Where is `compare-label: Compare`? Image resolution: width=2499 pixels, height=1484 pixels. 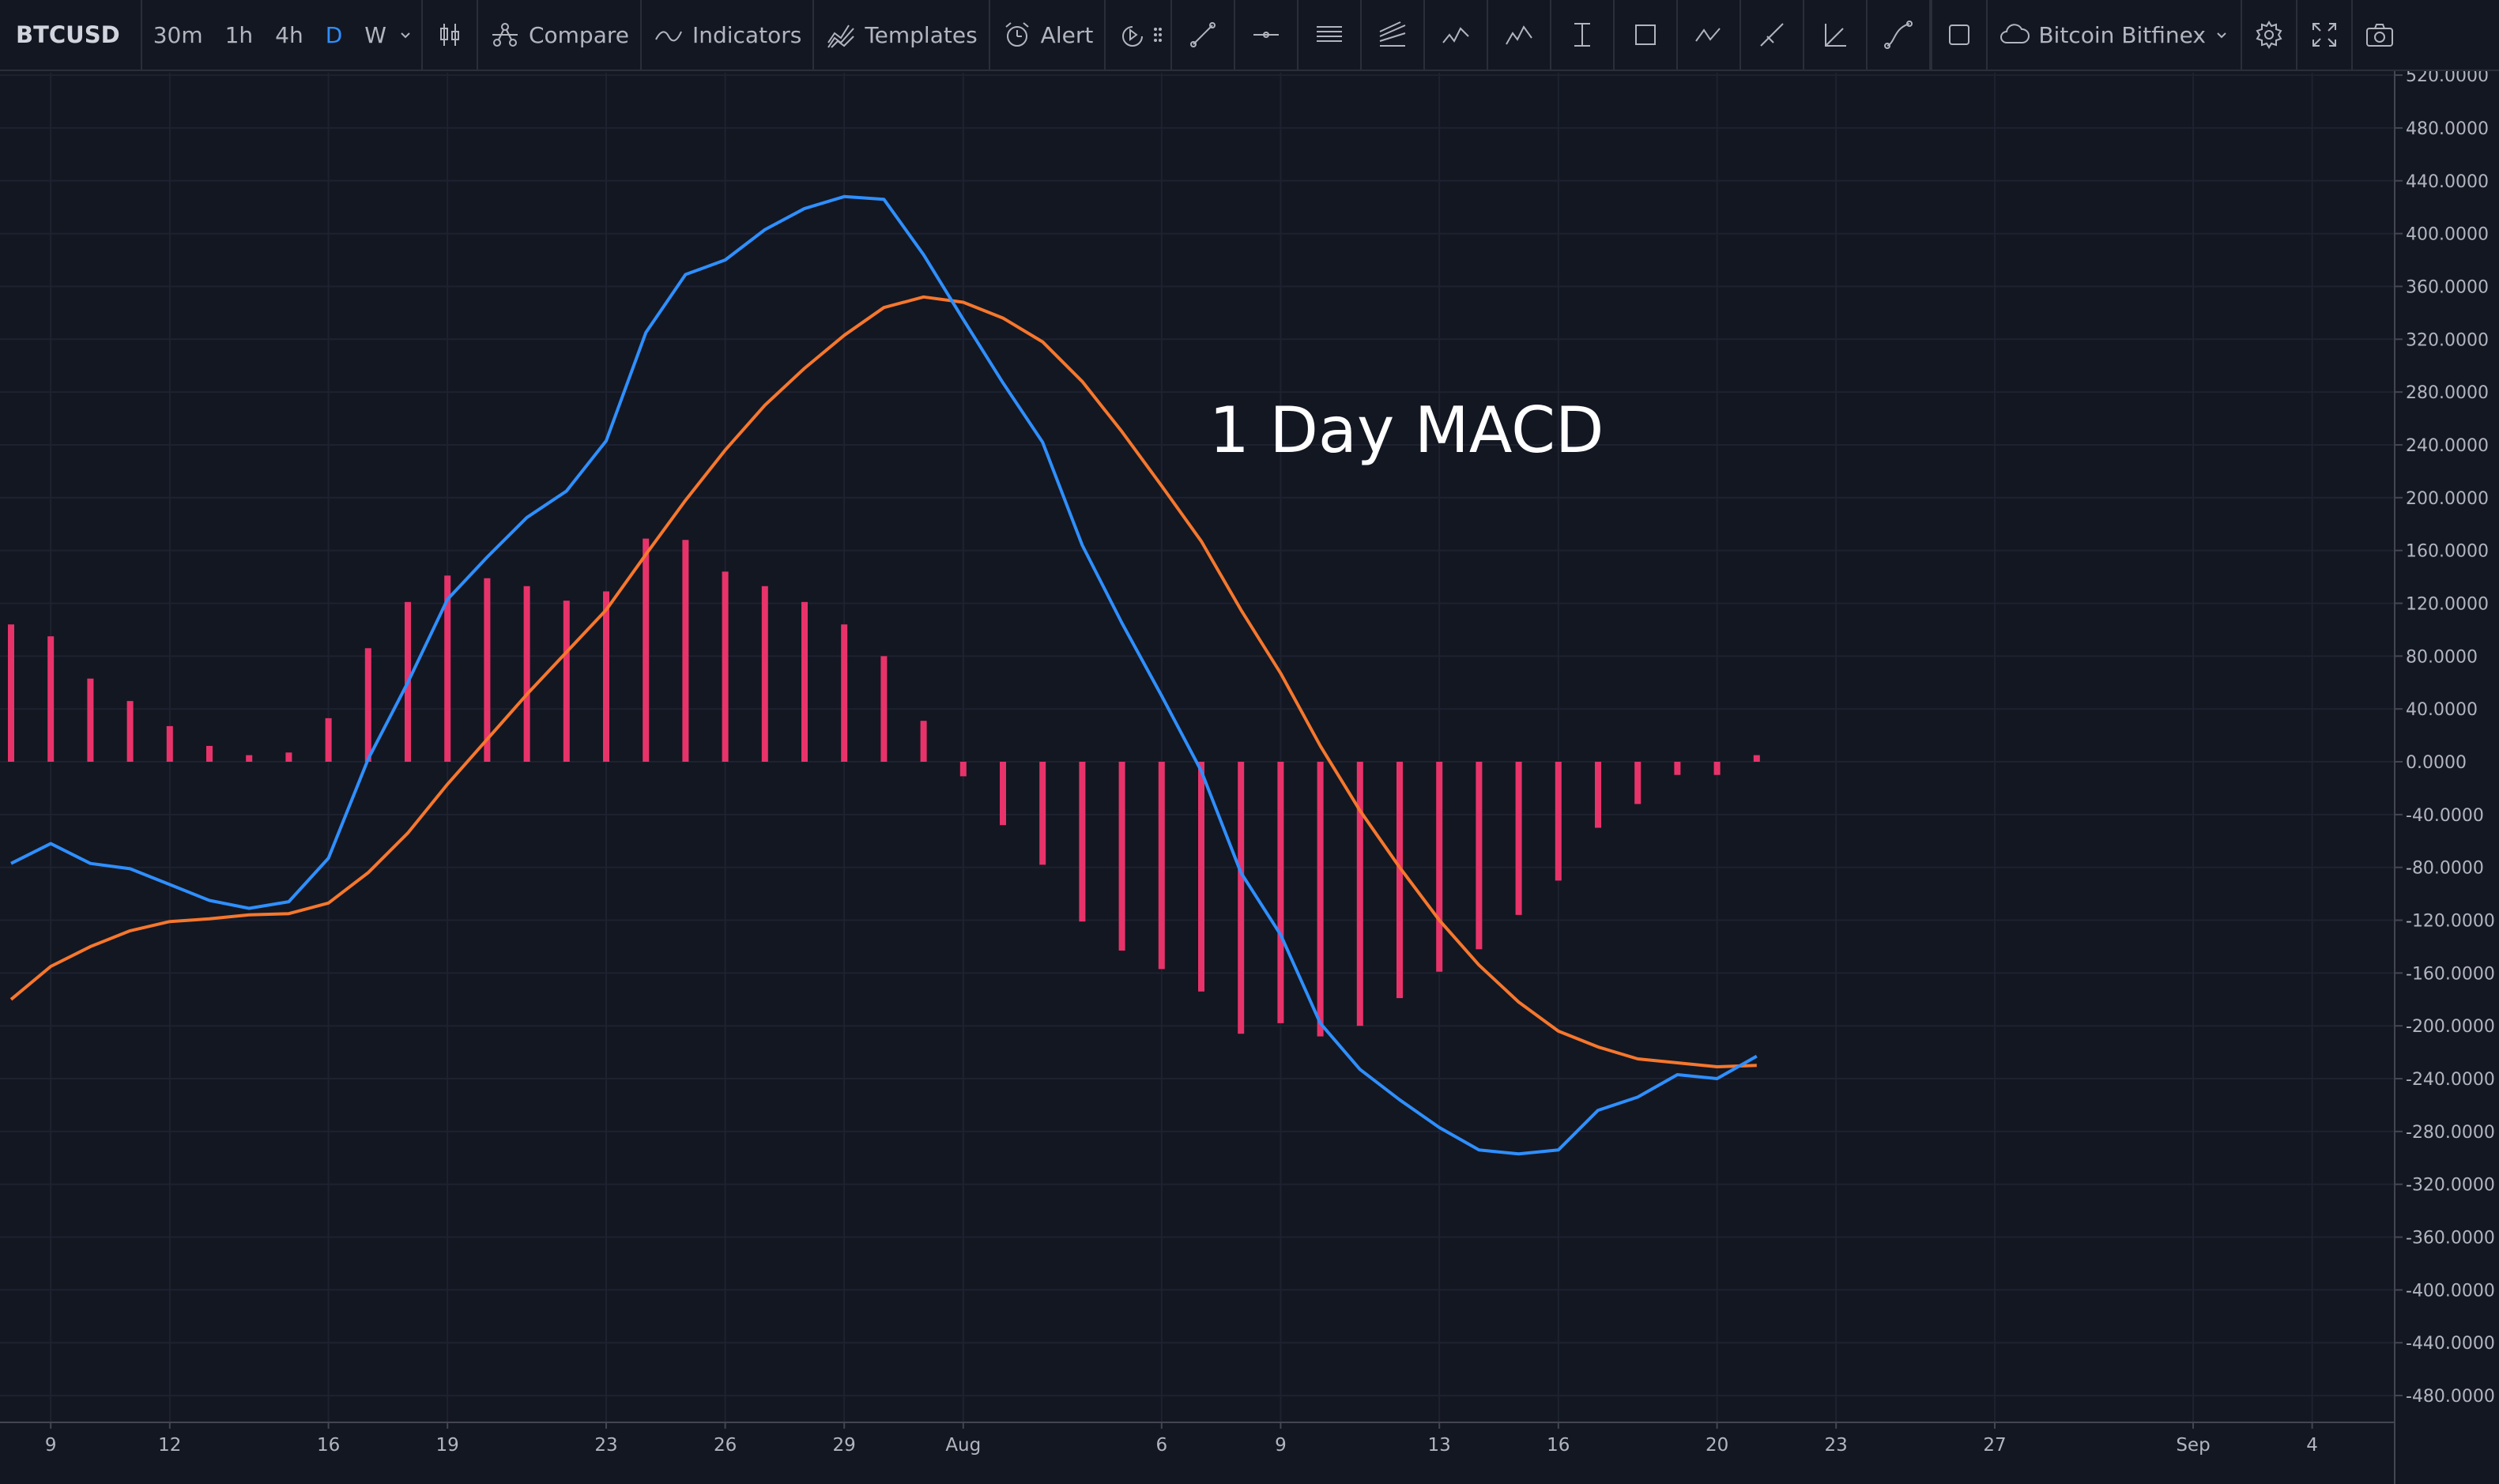 compare-label: Compare is located at coordinates (578, 34).